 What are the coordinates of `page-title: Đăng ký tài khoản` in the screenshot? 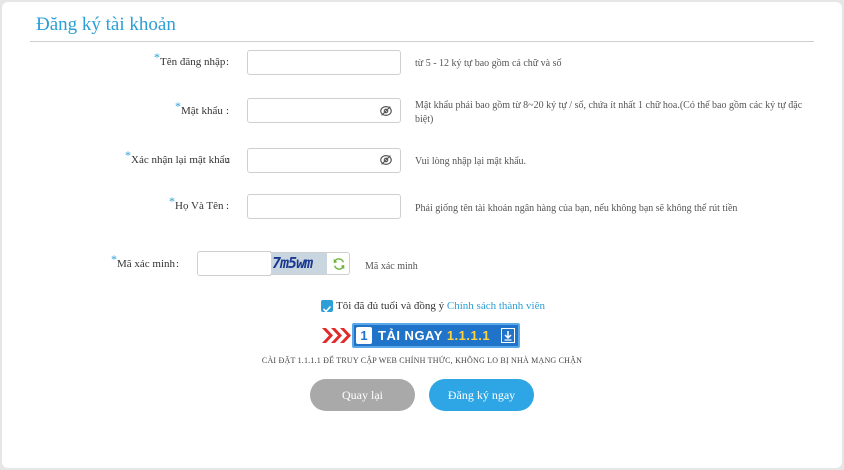 It's located at (106, 24).